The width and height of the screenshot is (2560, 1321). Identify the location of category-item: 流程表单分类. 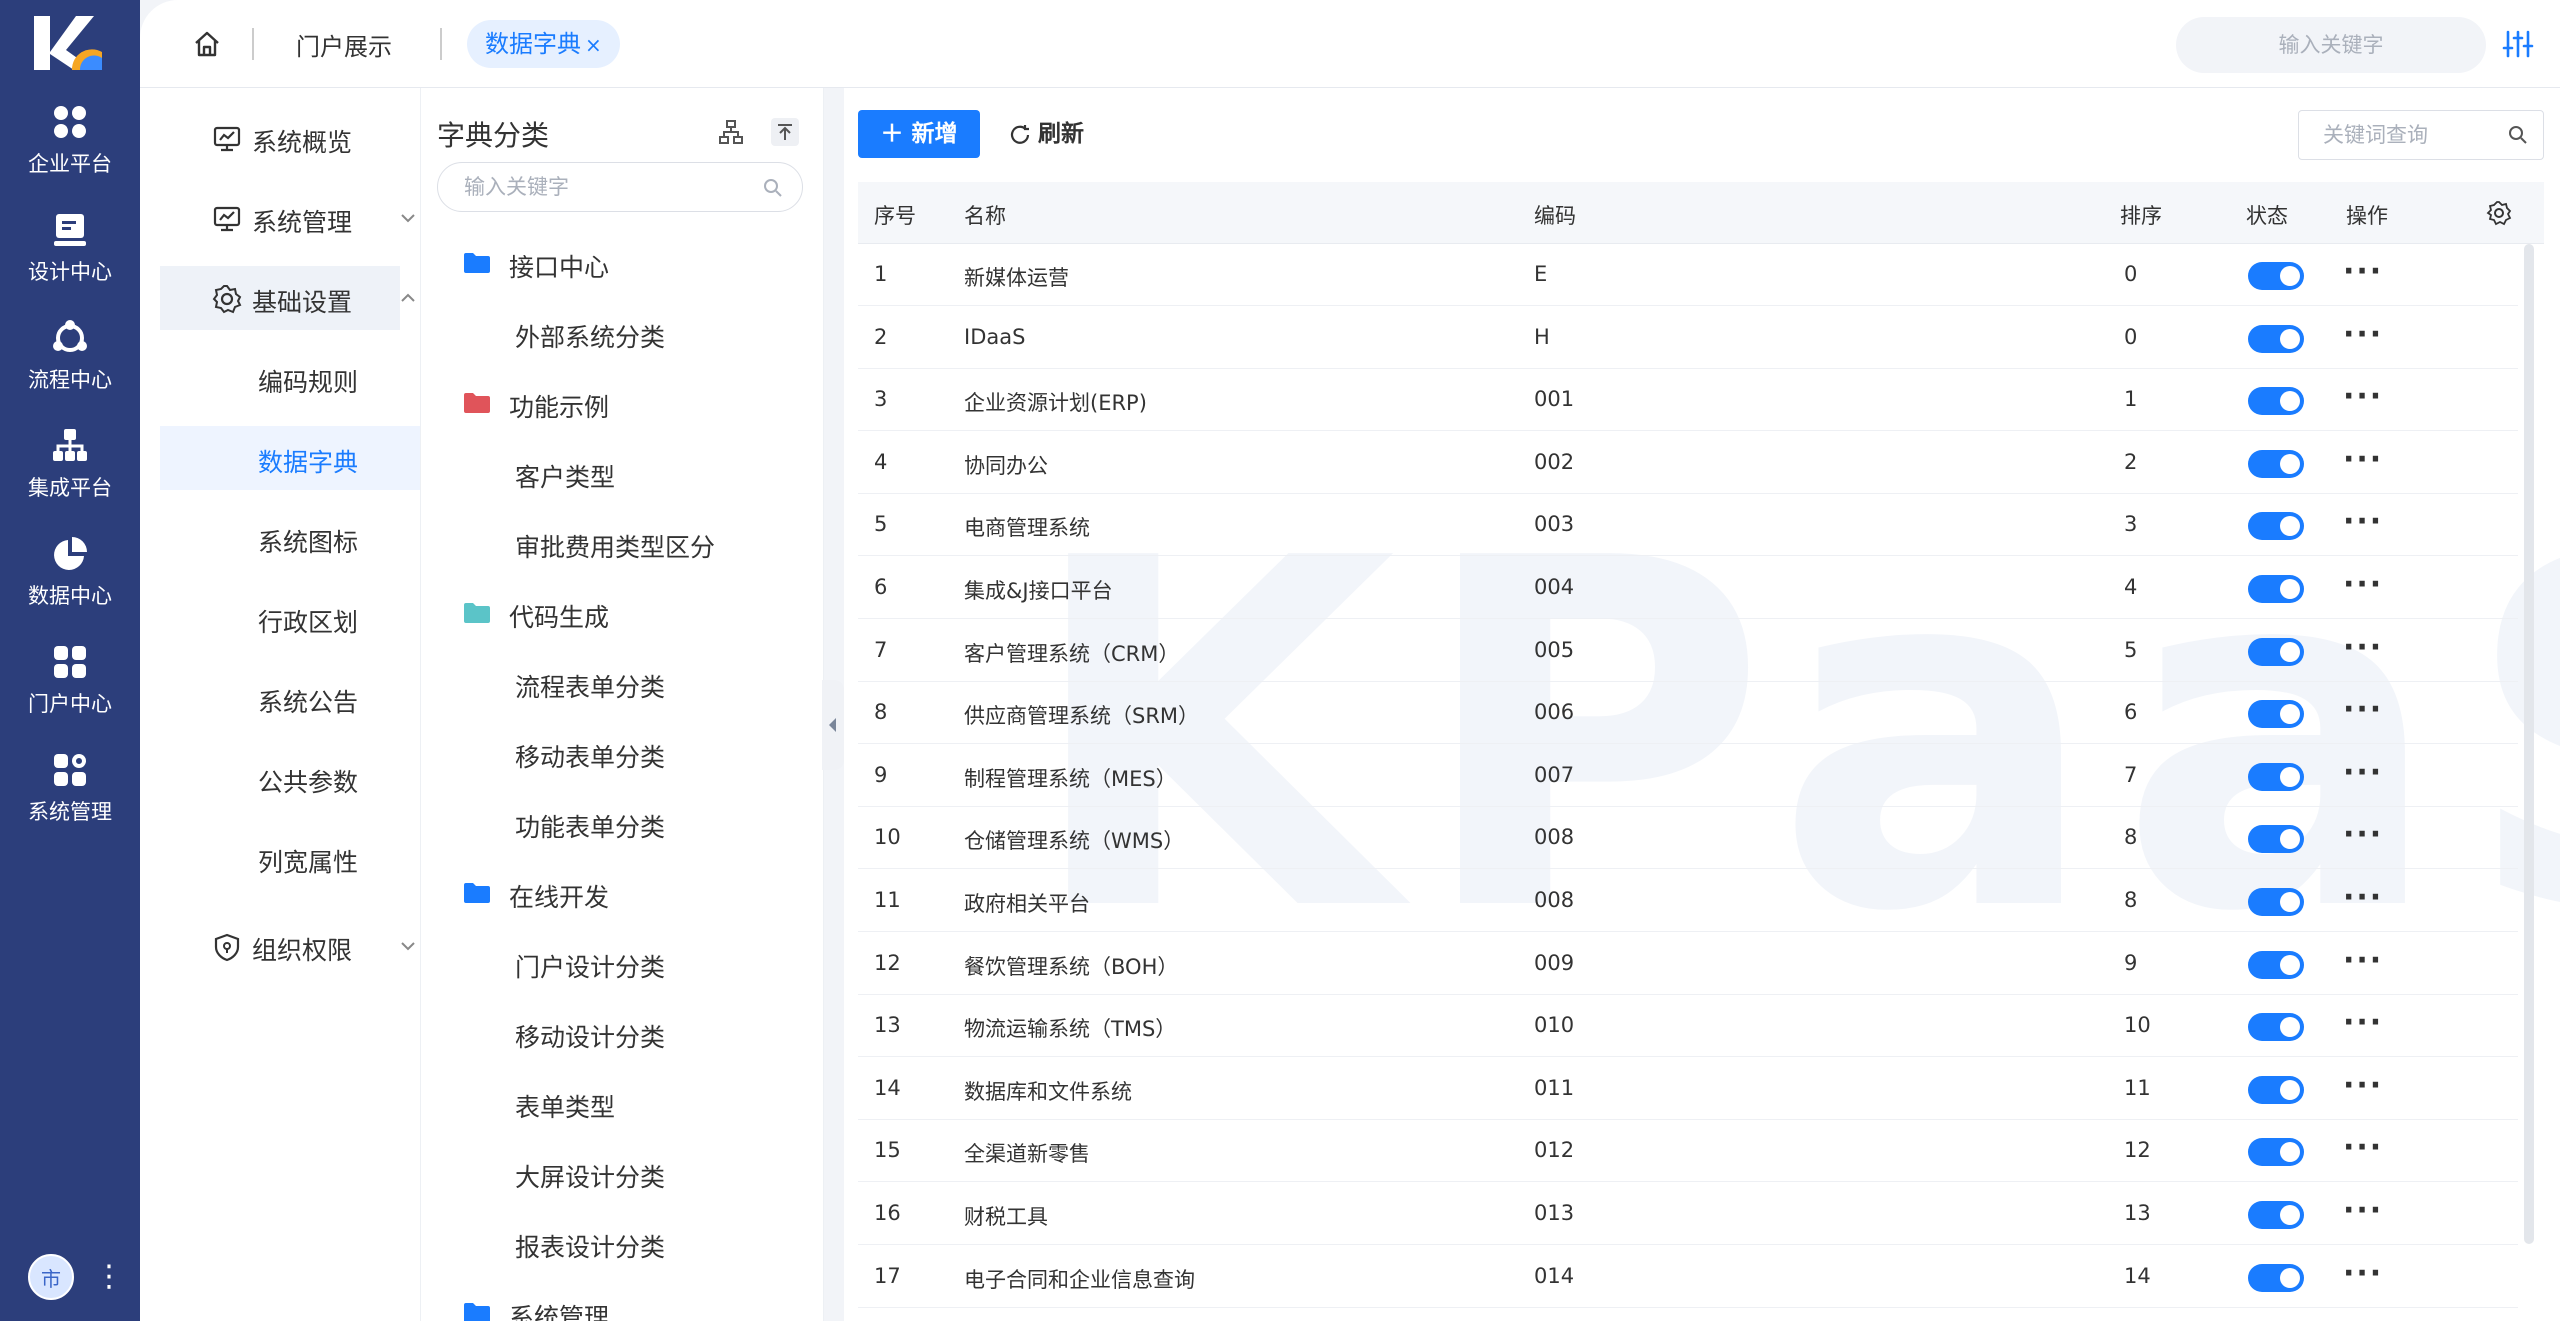
(622, 683).